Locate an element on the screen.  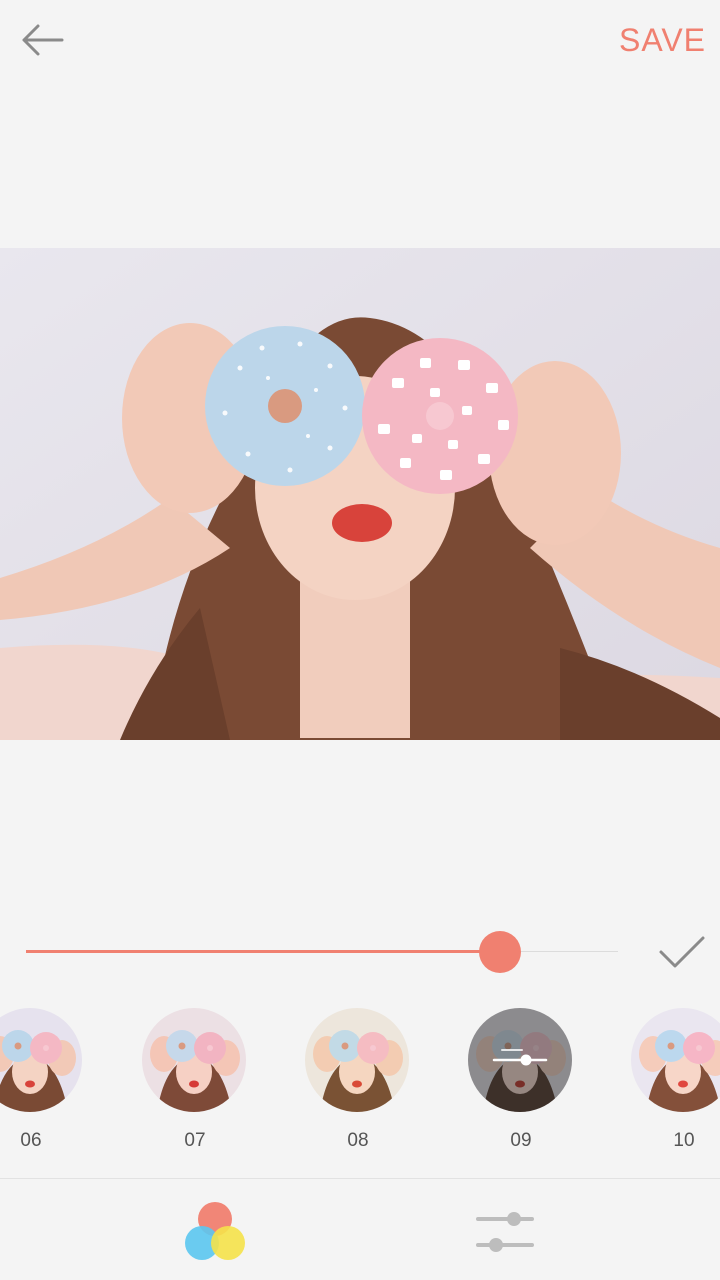
filter-item: 06 is located at coordinates (43, 1086).